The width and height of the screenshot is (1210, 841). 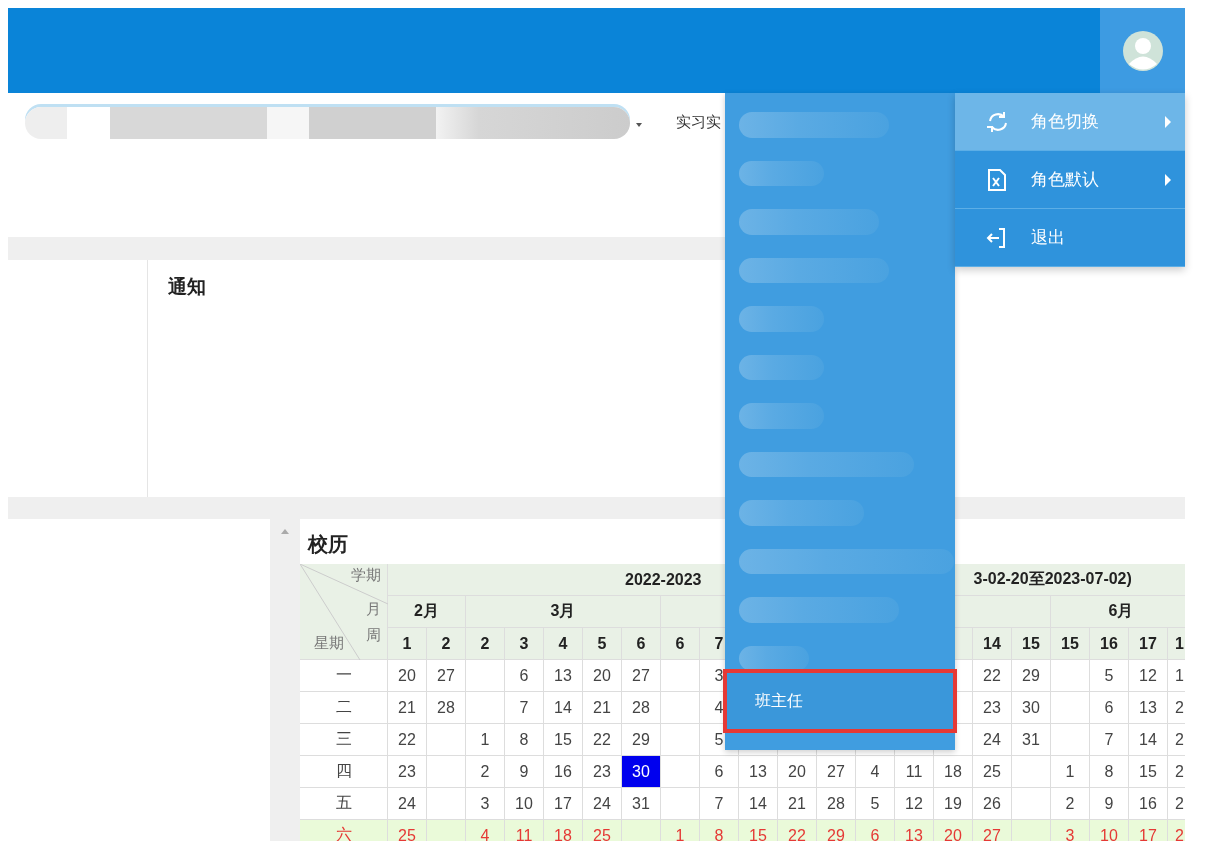 I want to click on header-label: 星期, so click(x=329, y=643).